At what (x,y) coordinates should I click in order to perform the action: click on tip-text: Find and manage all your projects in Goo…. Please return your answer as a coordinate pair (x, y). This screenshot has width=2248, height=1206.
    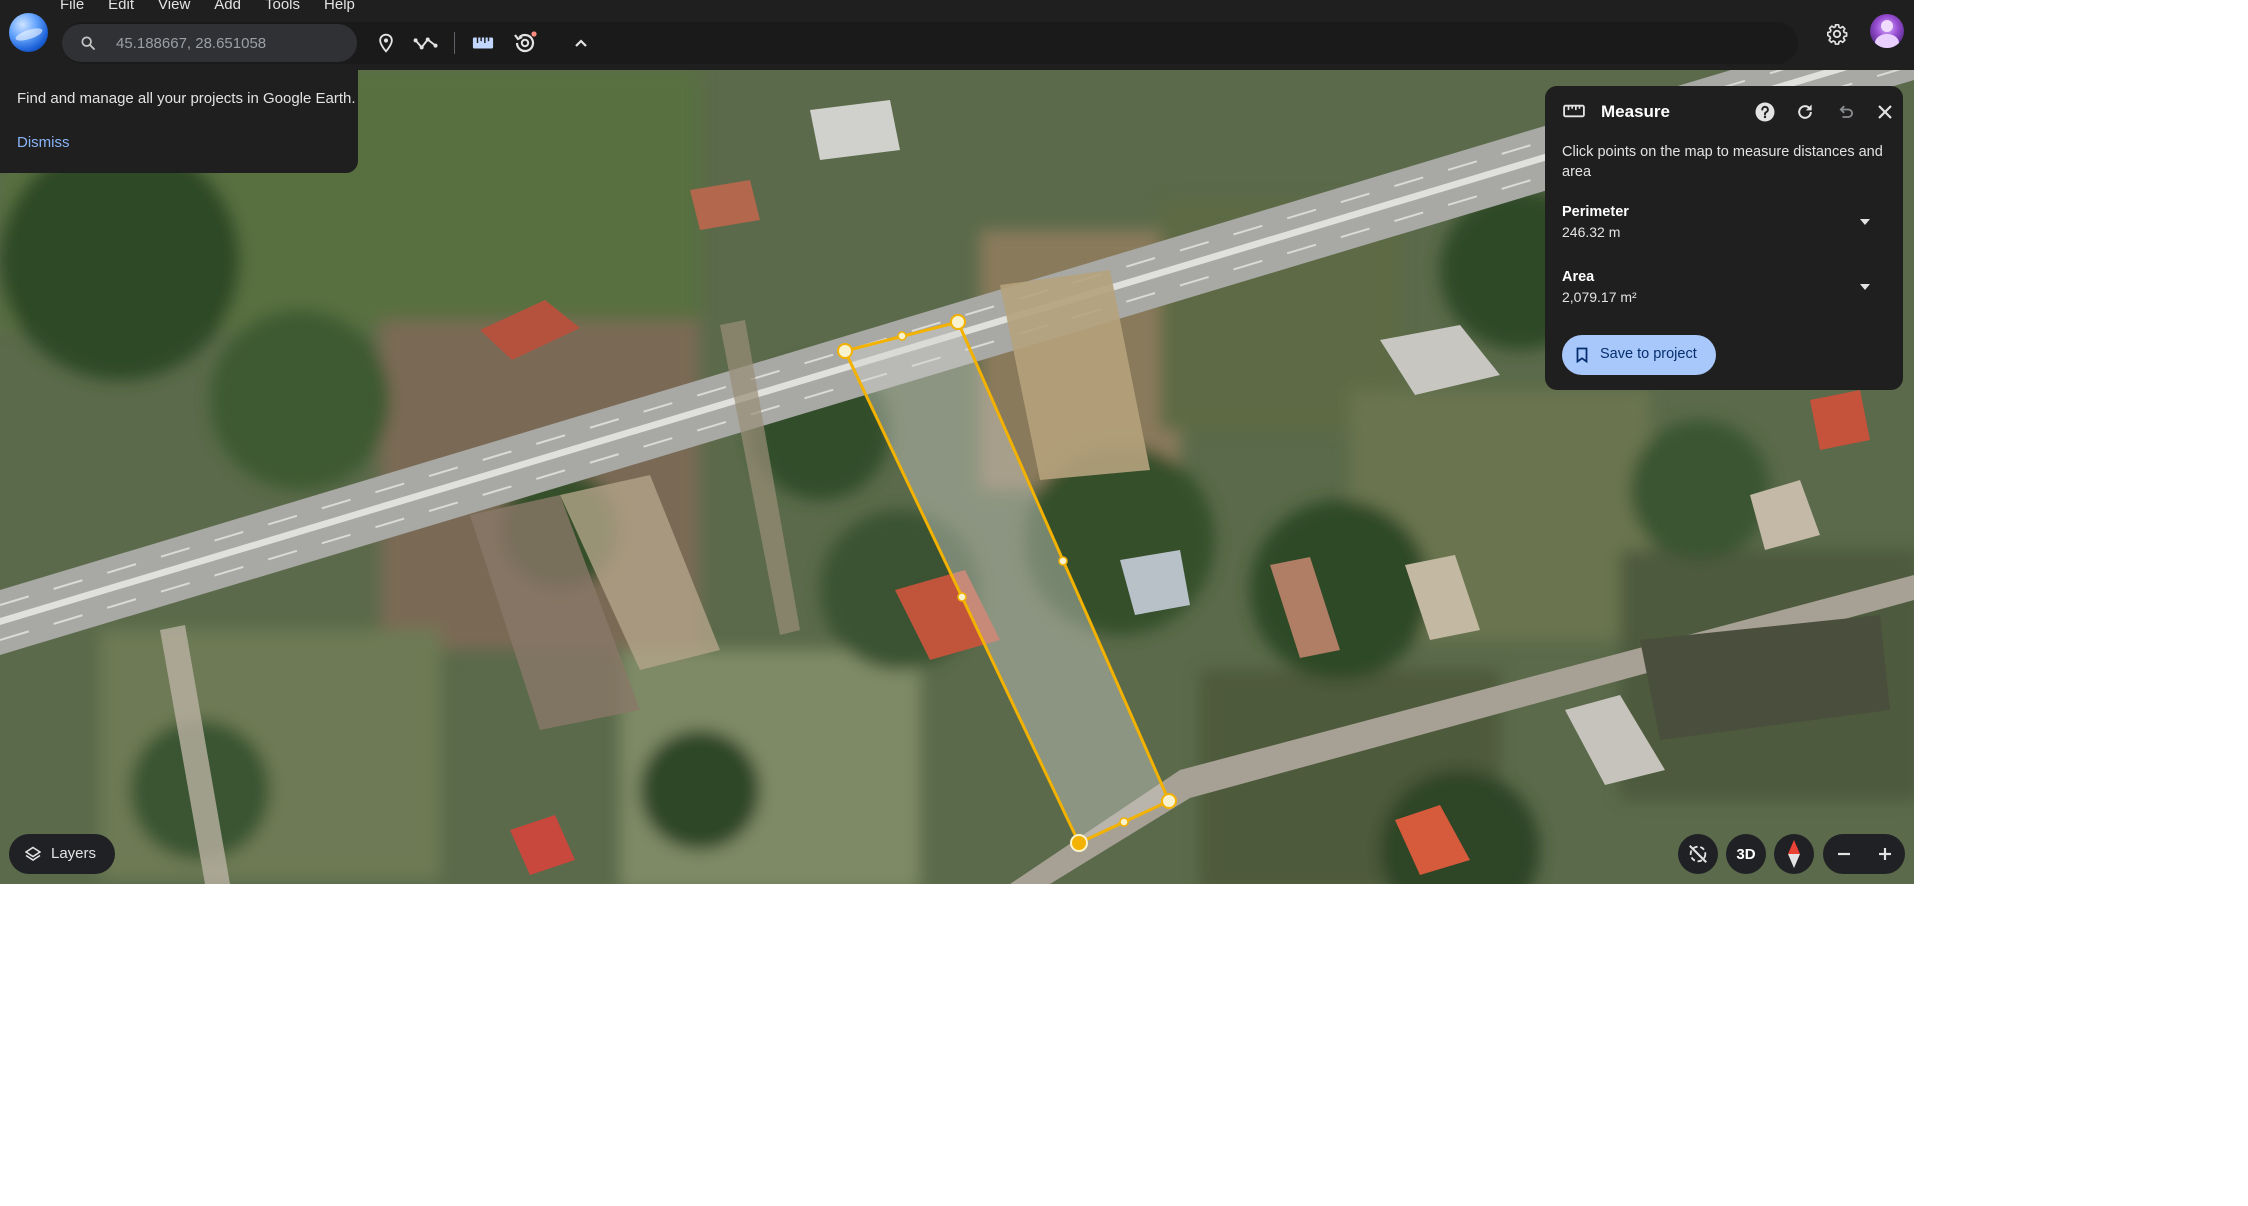
    Looking at the image, I should click on (186, 98).